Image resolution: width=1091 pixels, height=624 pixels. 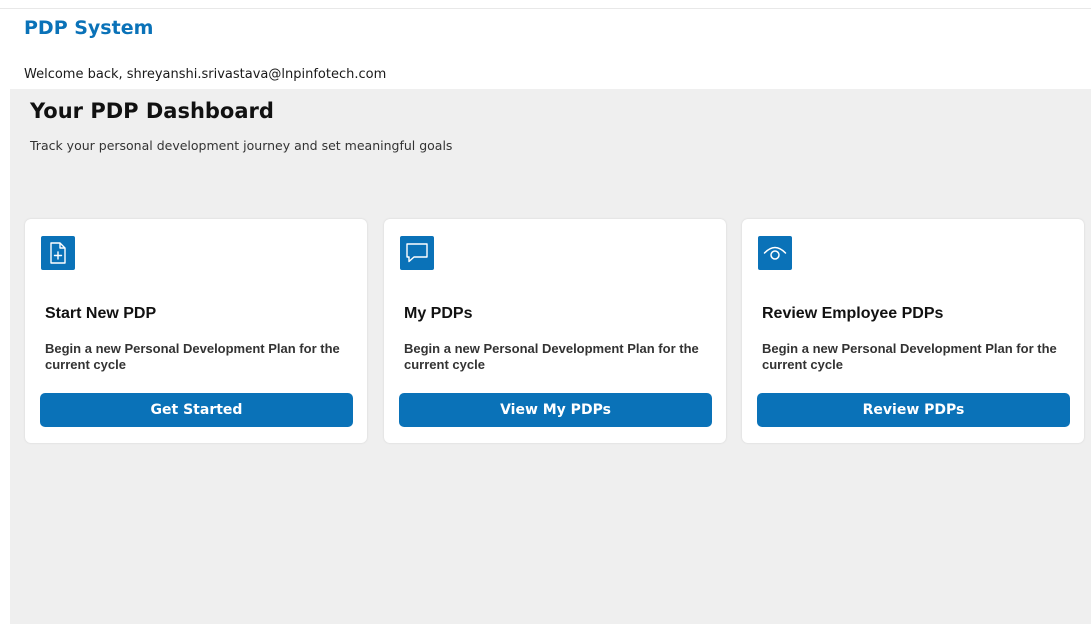 What do you see at coordinates (555, 410) in the screenshot?
I see `view-my-pdps-button: View My PDPs` at bounding box center [555, 410].